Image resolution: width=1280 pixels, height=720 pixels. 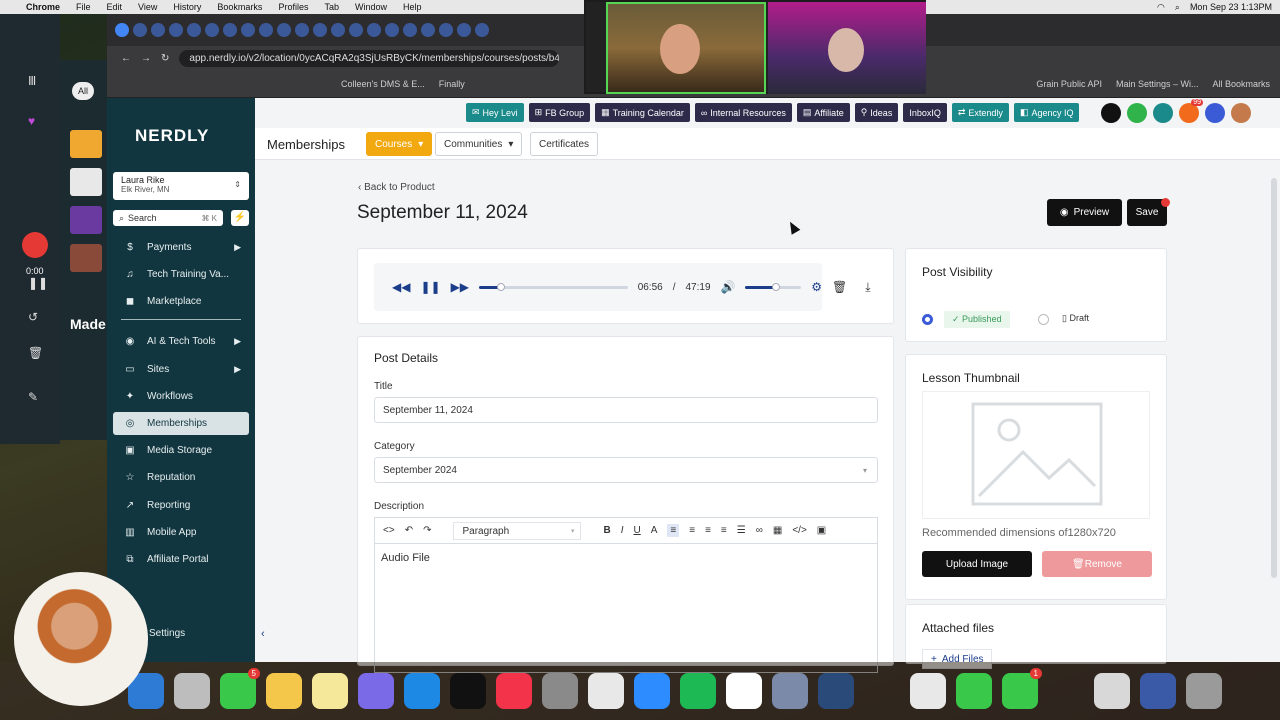 What do you see at coordinates (181, 505) in the screenshot?
I see `sidebar-item-reporting: ↗ Reporting` at bounding box center [181, 505].